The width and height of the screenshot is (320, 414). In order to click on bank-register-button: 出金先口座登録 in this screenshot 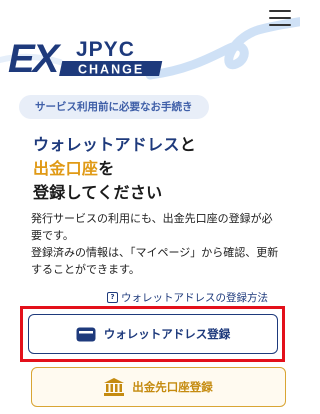, I will do `click(158, 387)`.